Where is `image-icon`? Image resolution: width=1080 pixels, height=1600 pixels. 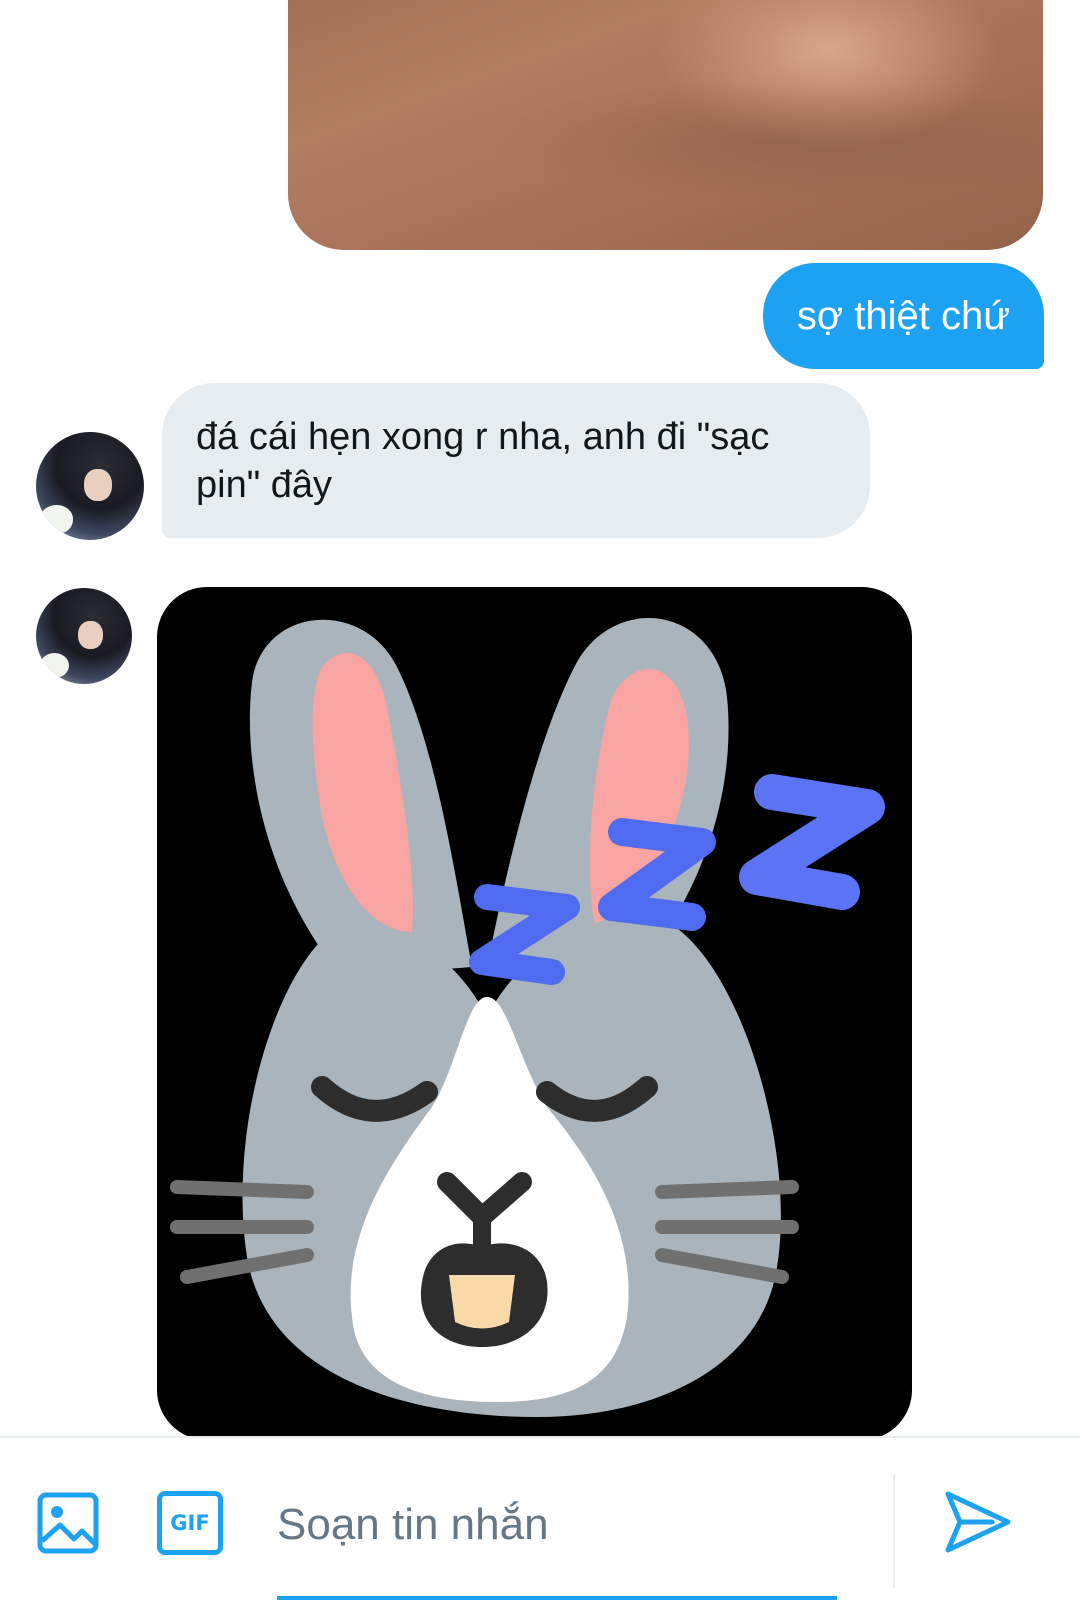
image-icon is located at coordinates (68, 1523).